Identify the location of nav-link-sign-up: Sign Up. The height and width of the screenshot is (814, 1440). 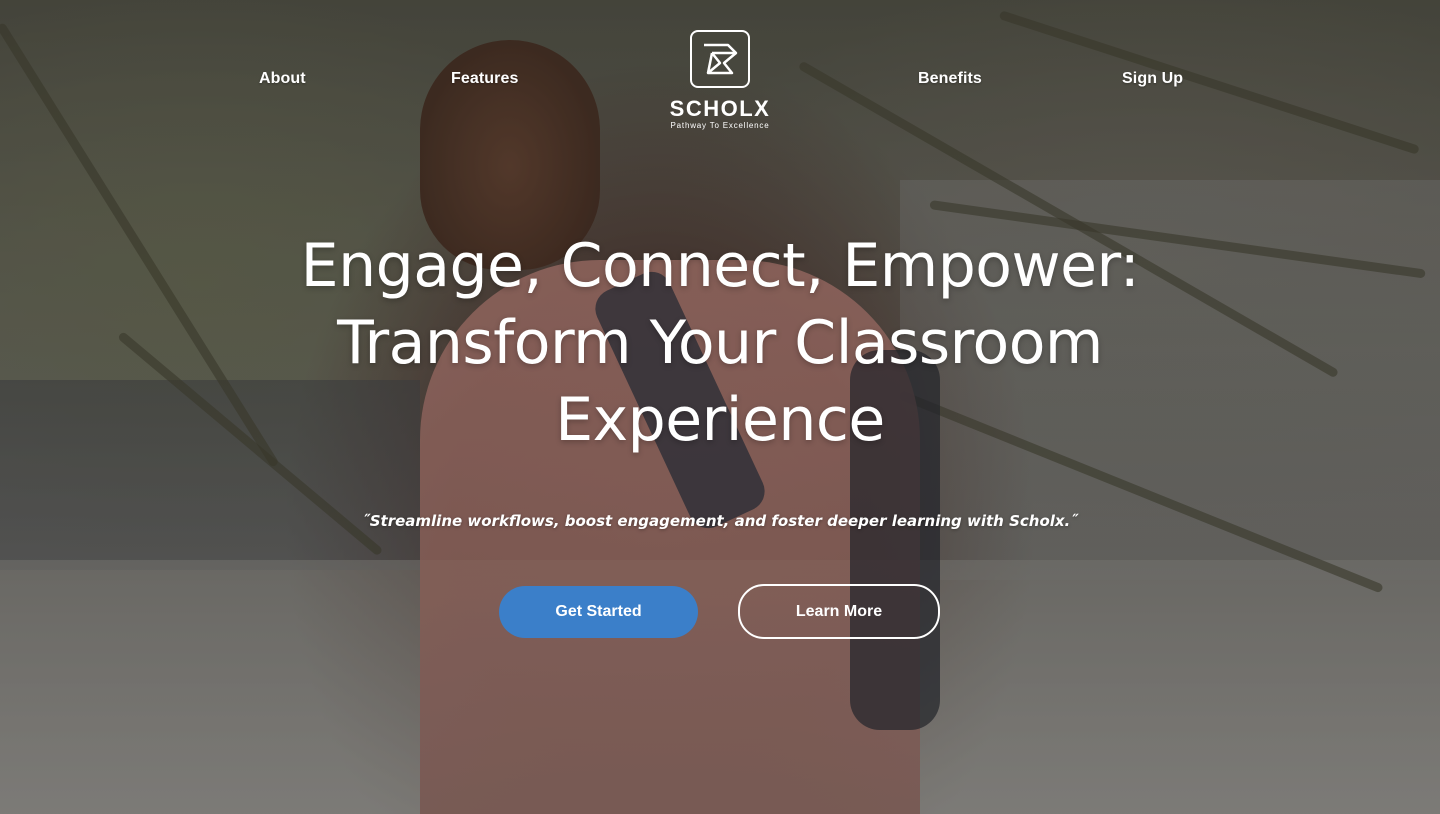
(1152, 79).